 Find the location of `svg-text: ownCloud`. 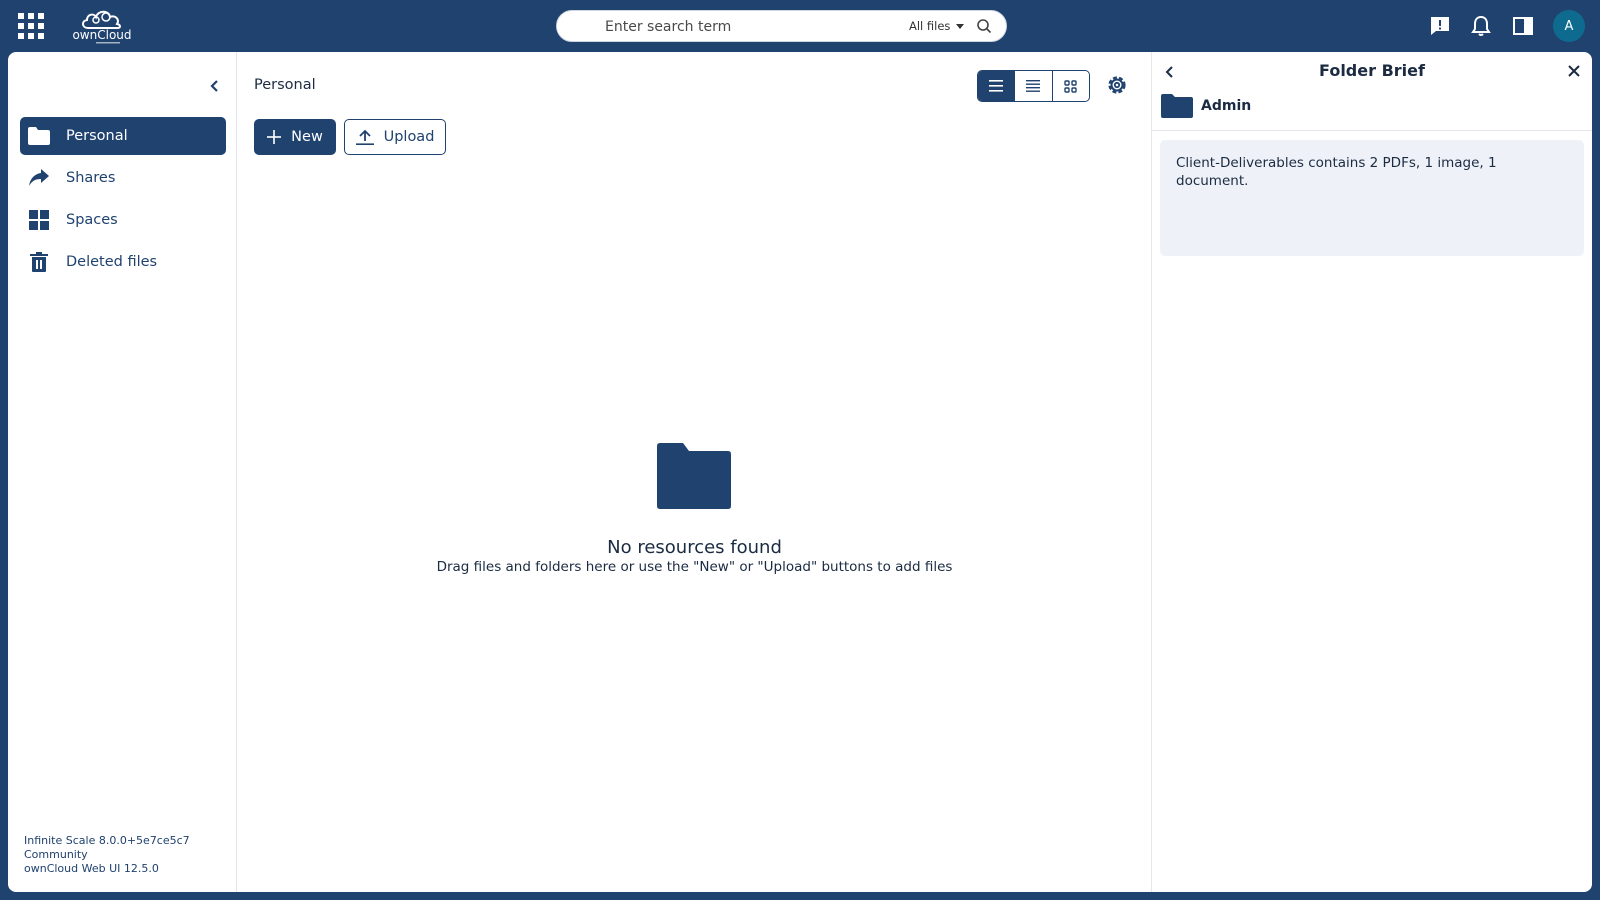

svg-text: ownCloud is located at coordinates (101, 35).